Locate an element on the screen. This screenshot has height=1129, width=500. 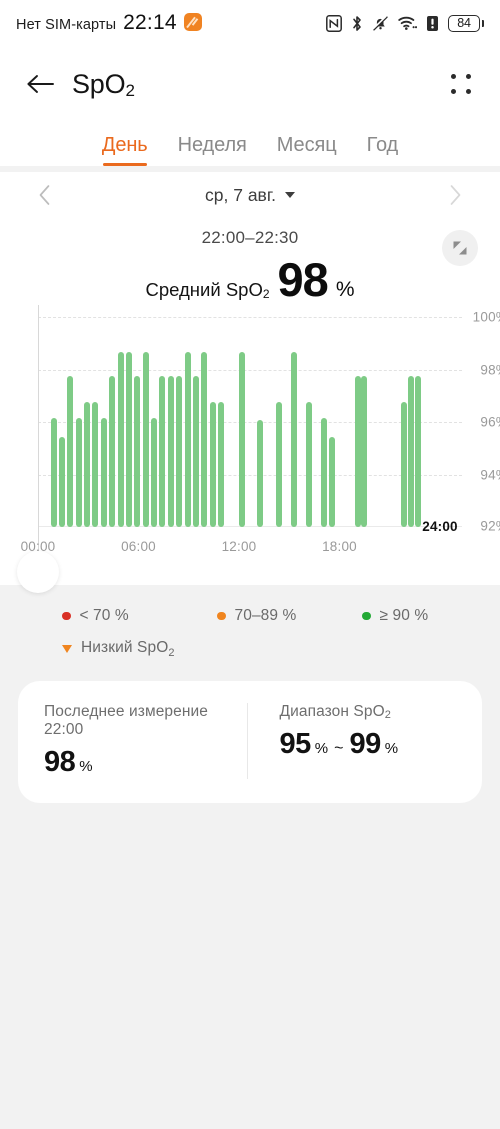
last-measurement-label: Последнее измерение 22:00 is located at coordinates (126, 721).